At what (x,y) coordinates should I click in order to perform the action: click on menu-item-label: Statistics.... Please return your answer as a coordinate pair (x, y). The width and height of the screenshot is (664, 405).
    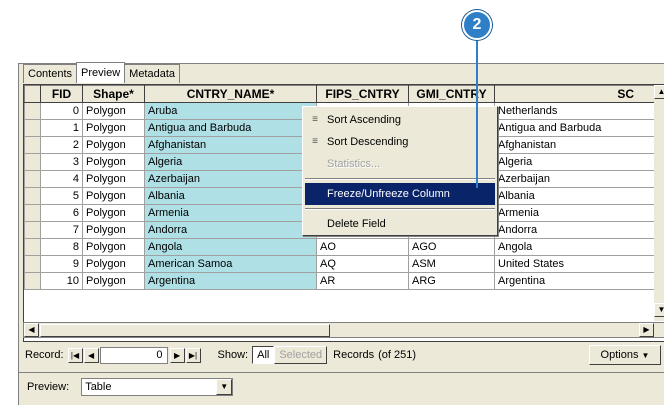
    Looking at the image, I should click on (354, 164).